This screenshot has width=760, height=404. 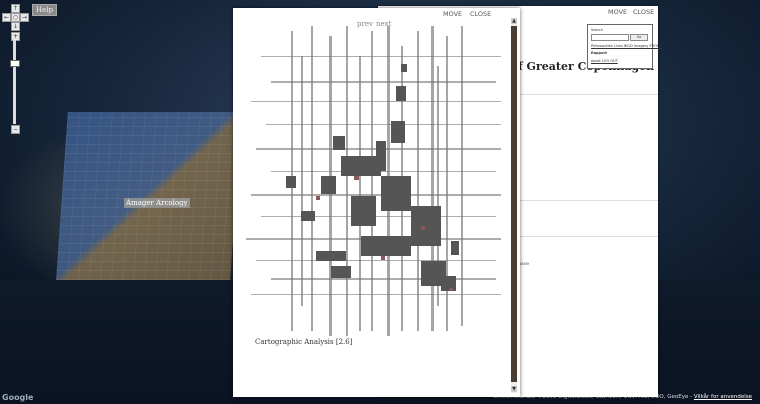 I want to click on help-button: Help, so click(x=44, y=10).